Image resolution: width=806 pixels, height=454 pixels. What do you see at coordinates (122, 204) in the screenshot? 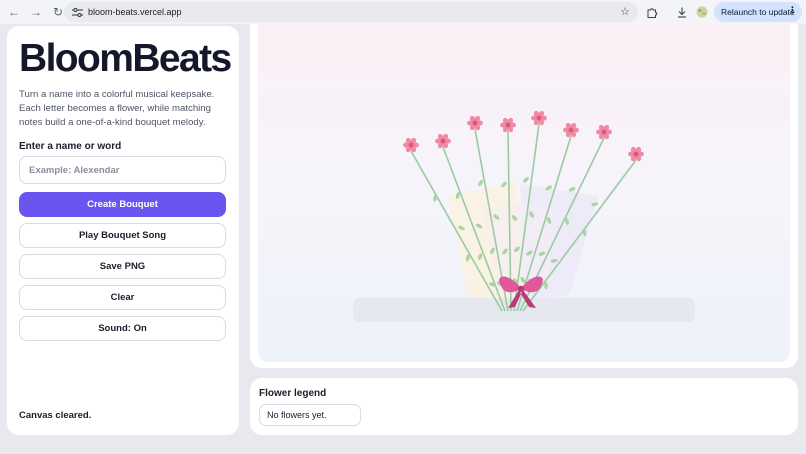
I see `create-bouquet-button: Create Bouquet` at bounding box center [122, 204].